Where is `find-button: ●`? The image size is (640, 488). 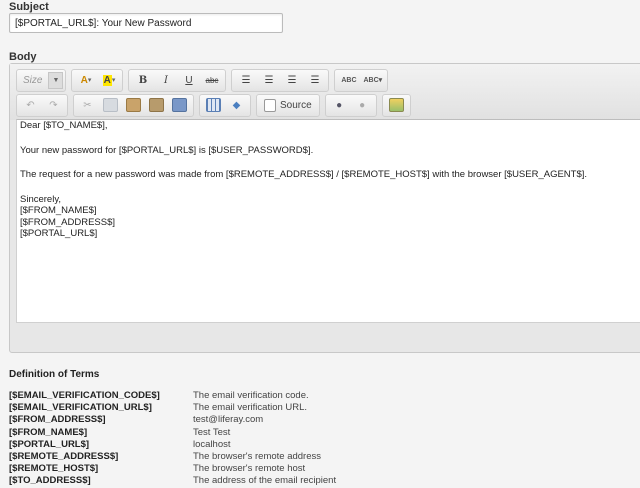 find-button: ● is located at coordinates (339, 105).